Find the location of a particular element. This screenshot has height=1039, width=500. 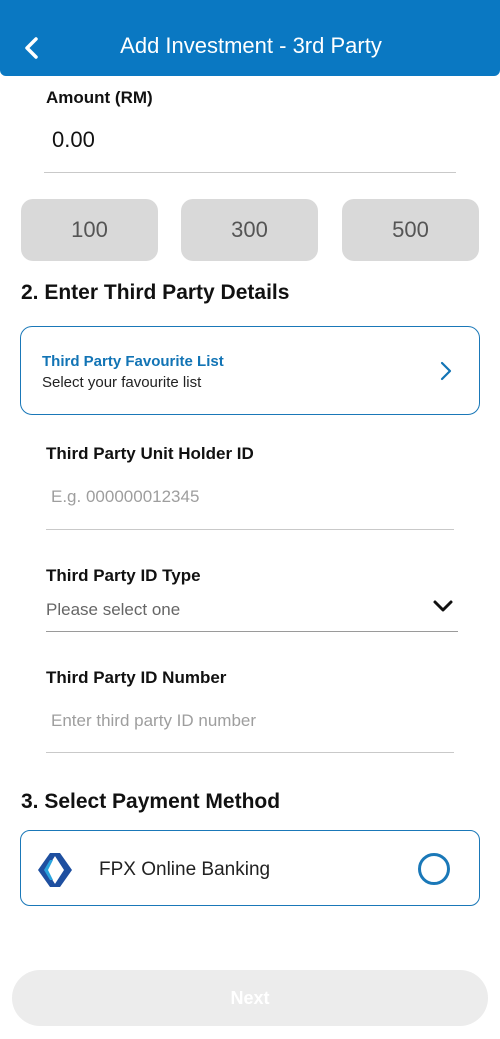

quick-amount-300-button: 300 is located at coordinates (249, 230).